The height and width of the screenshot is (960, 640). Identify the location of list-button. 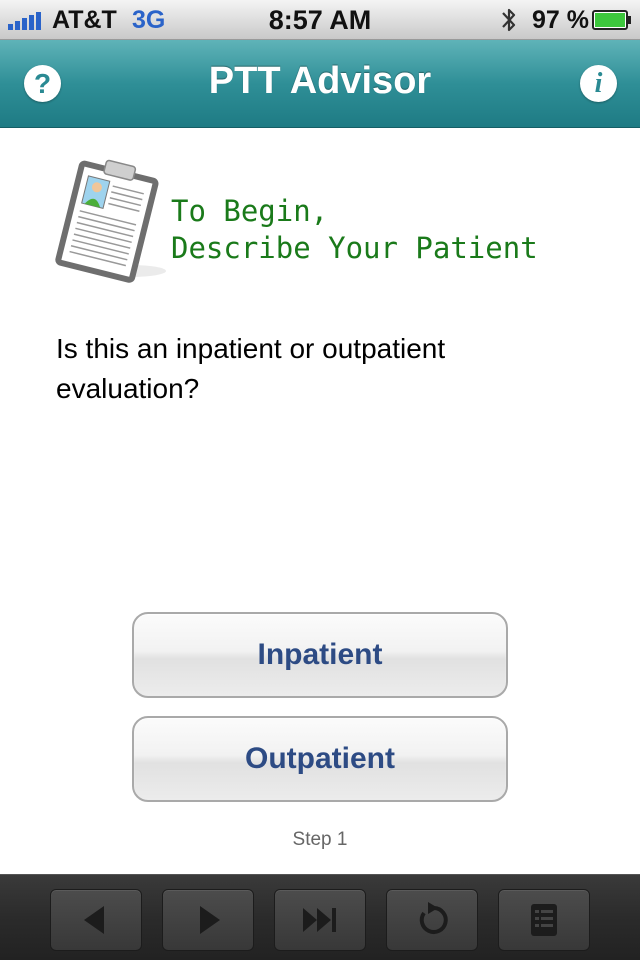
(544, 920).